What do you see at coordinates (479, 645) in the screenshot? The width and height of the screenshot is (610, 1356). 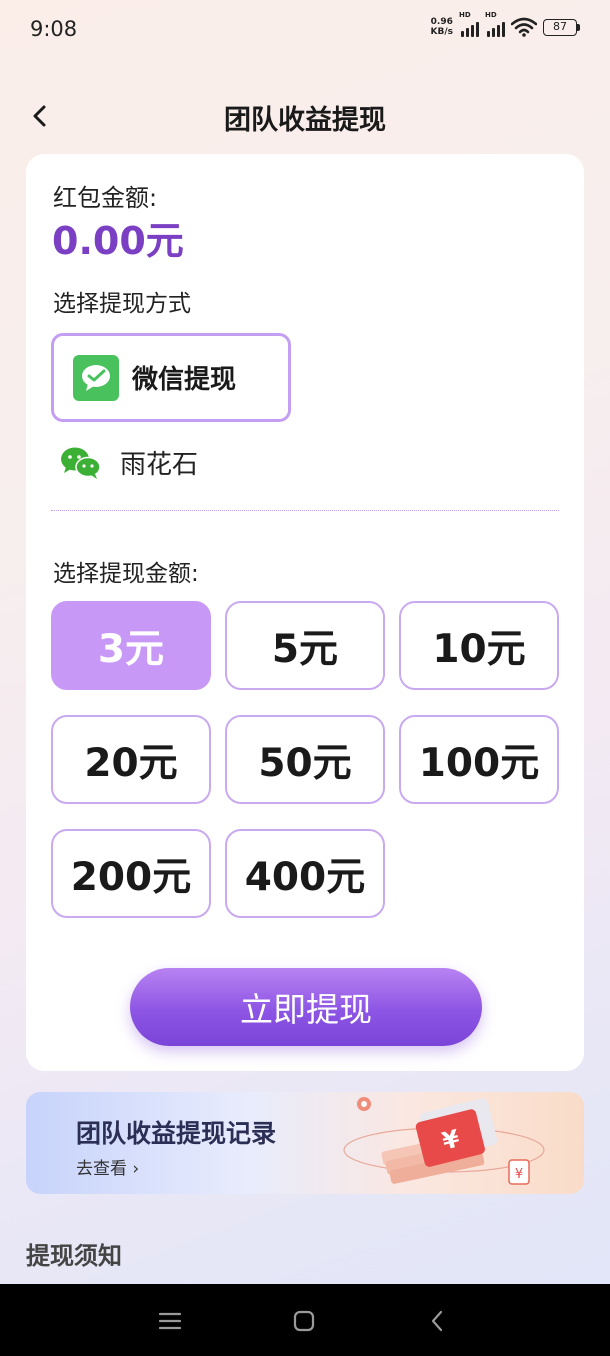 I see `amount-option-10: 10元` at bounding box center [479, 645].